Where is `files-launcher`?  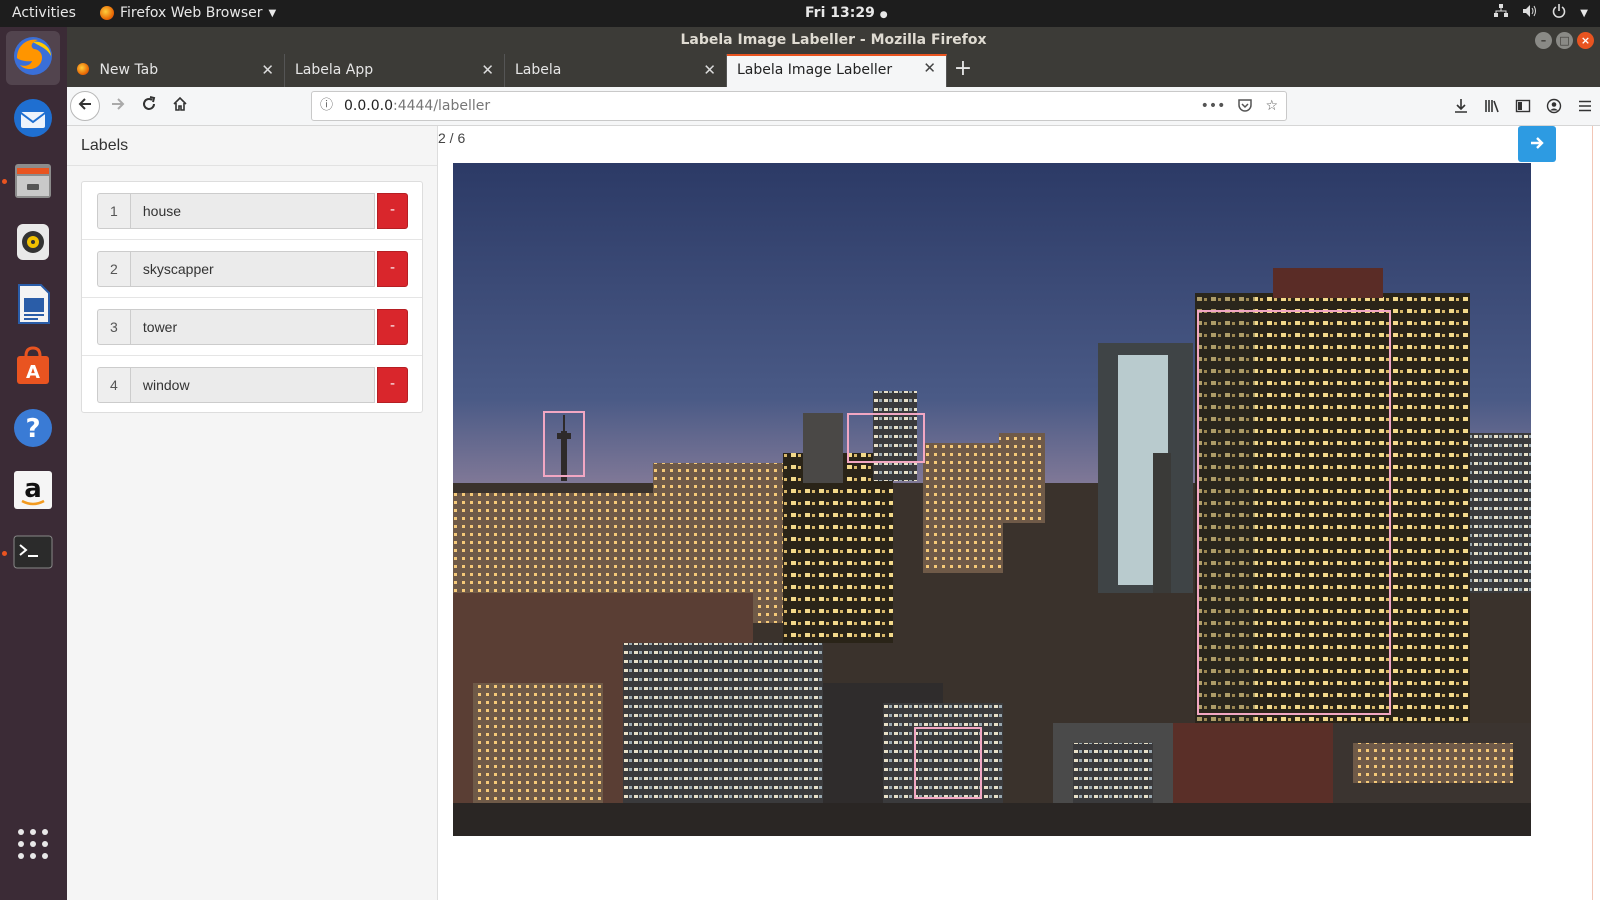 files-launcher is located at coordinates (31, 182).